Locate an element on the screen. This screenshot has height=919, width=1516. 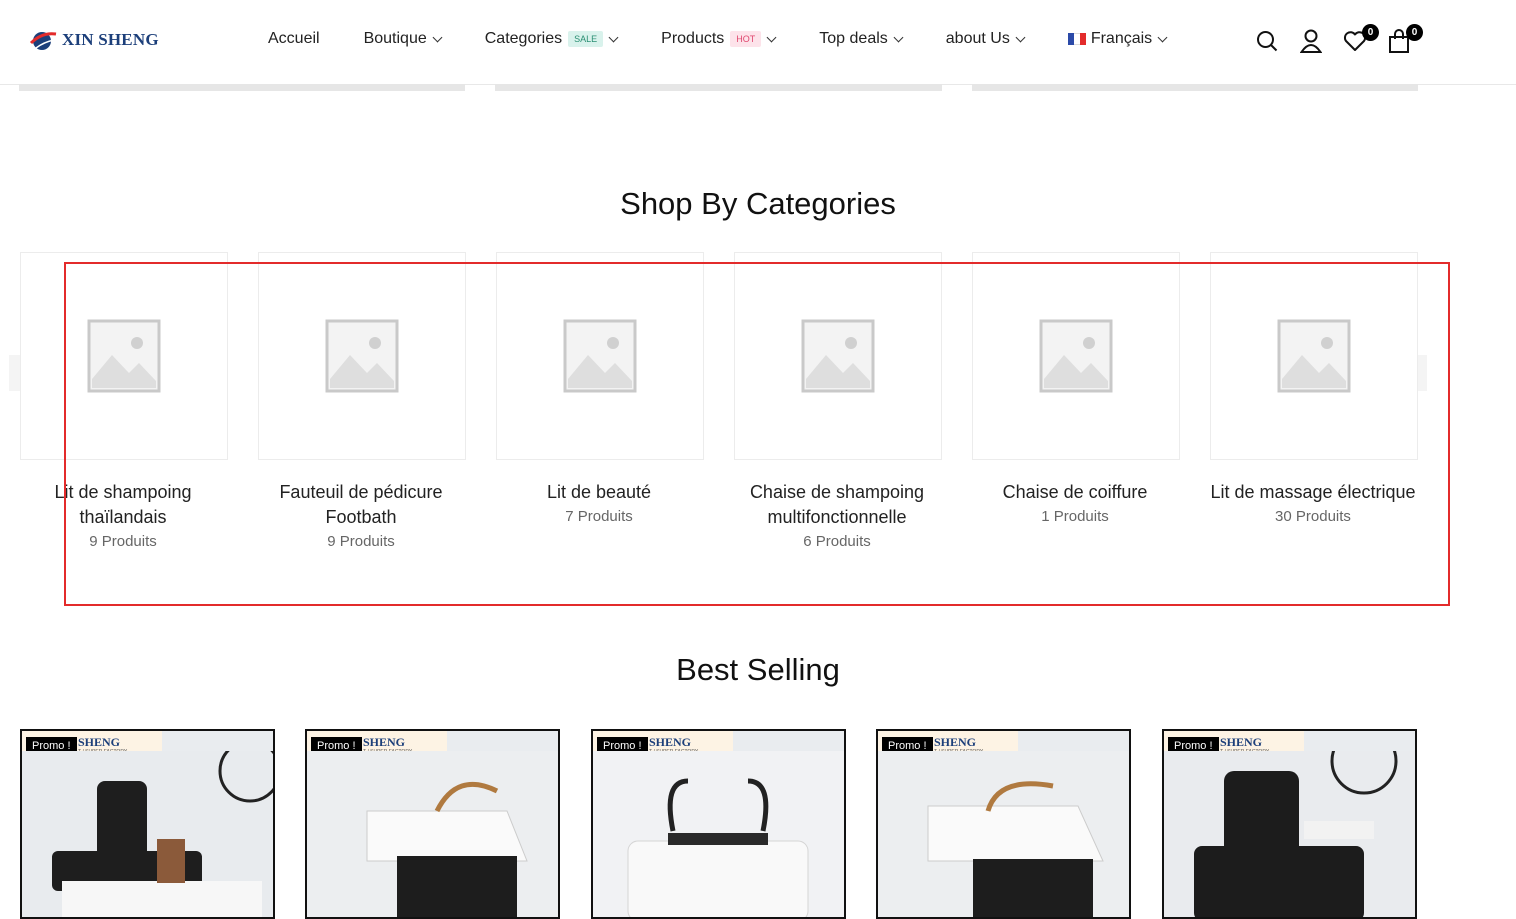
nav-products: Products HOT is located at coordinates (719, 39).